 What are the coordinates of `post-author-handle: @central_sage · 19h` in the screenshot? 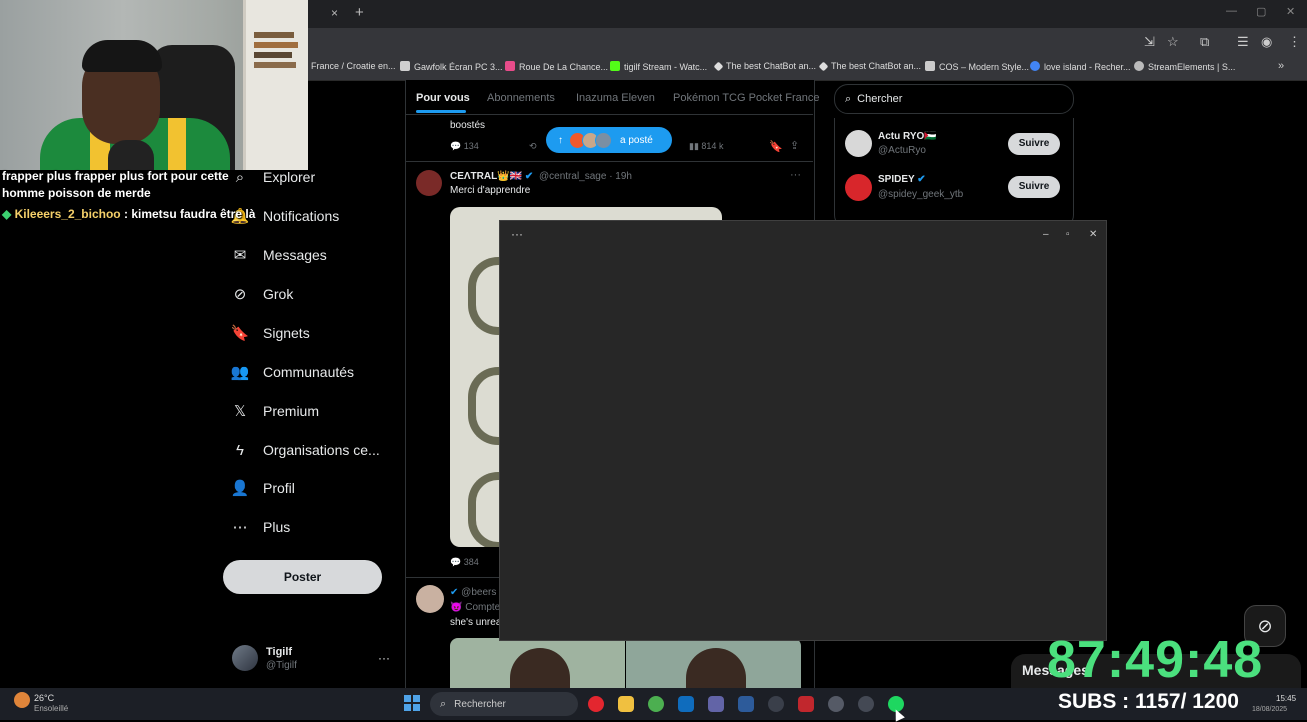 It's located at (585, 176).